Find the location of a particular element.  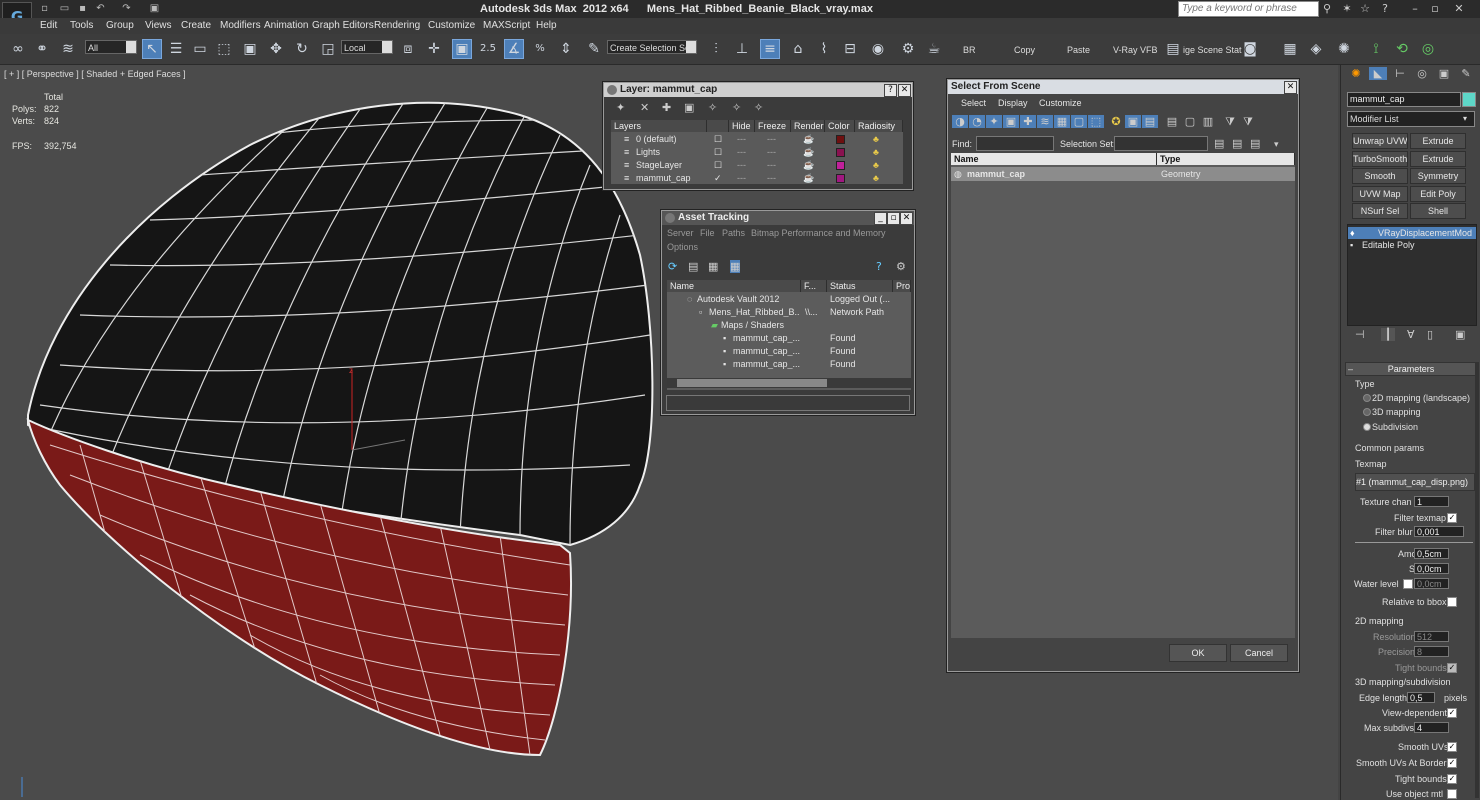

help-icon: ? is located at coordinates (879, 266).